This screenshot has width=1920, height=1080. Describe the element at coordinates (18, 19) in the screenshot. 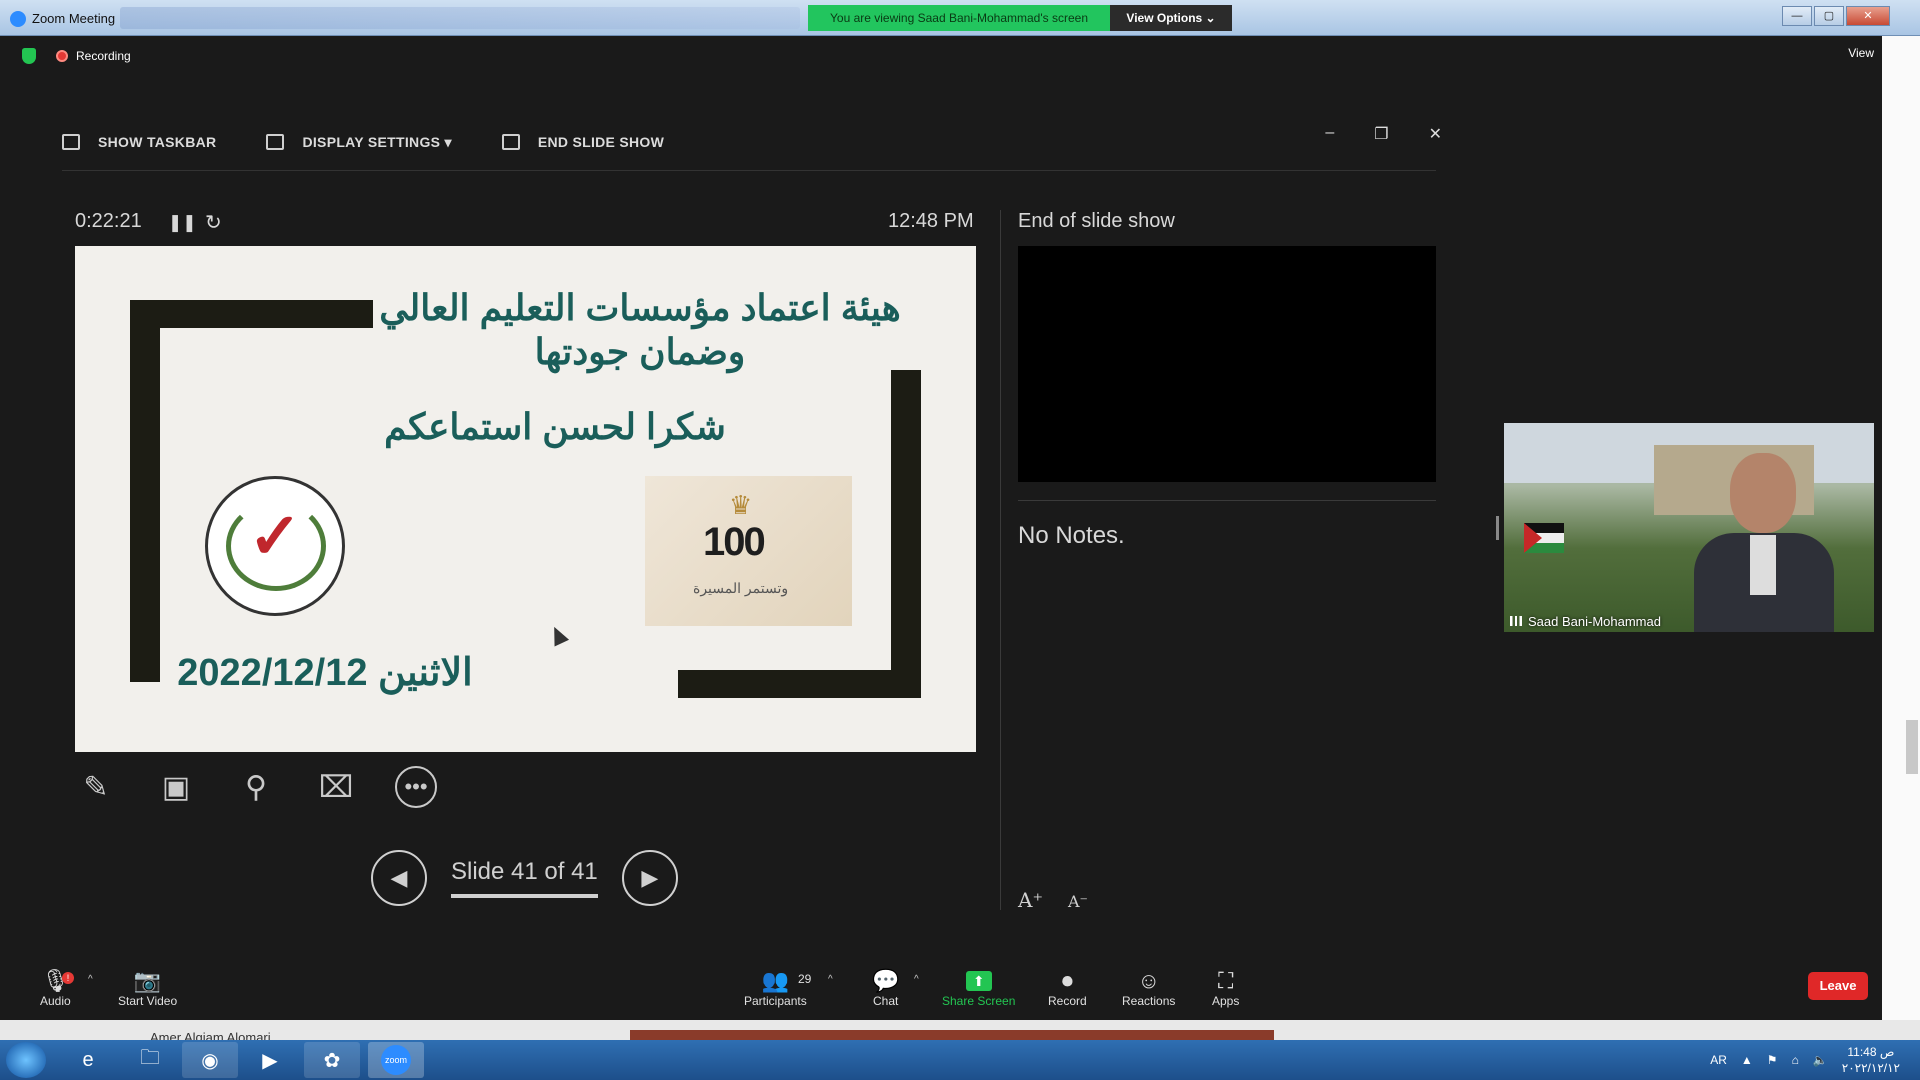

I see `zoom-app-icon` at that location.